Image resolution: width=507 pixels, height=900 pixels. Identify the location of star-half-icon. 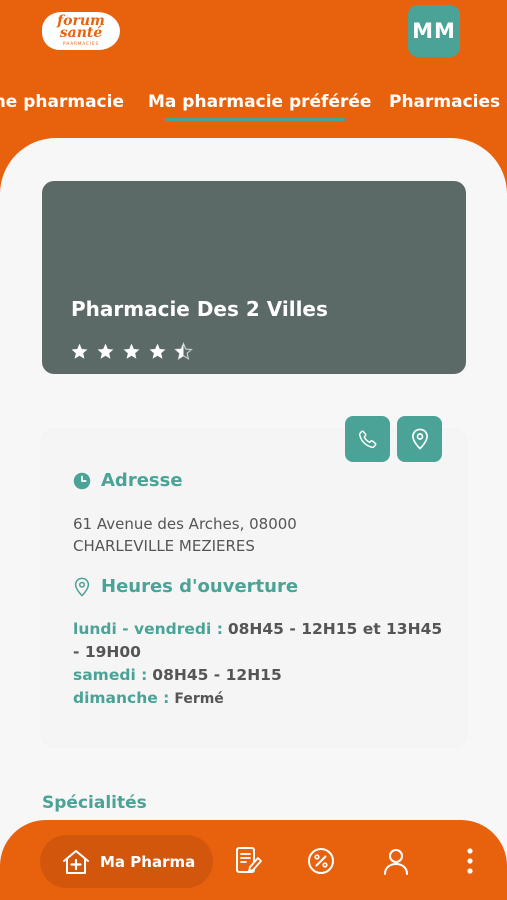
(183, 351).